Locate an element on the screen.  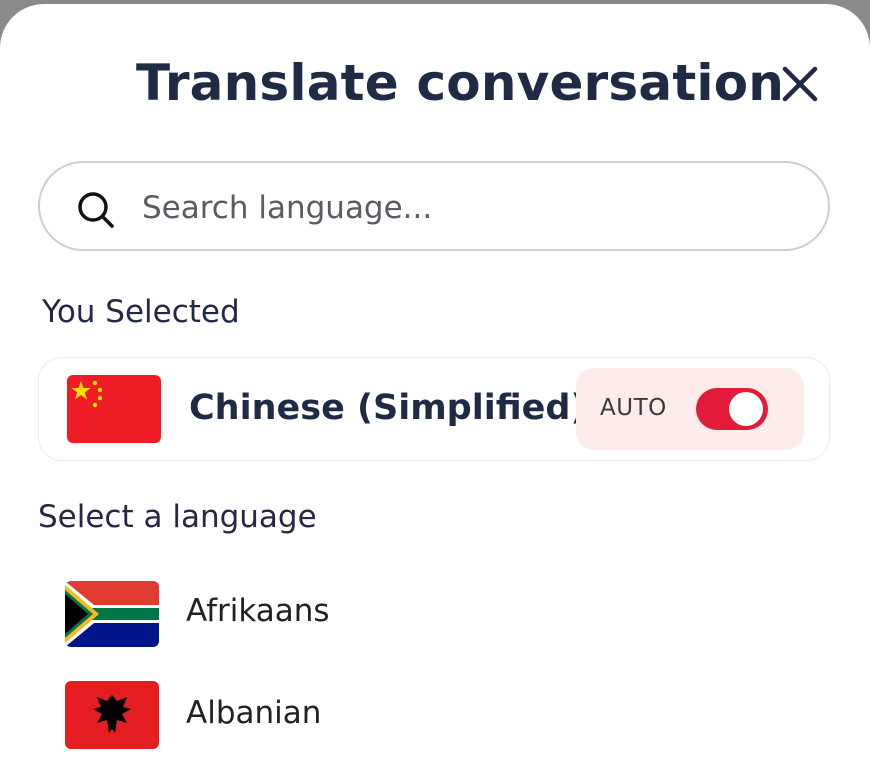
search-box is located at coordinates (434, 206).